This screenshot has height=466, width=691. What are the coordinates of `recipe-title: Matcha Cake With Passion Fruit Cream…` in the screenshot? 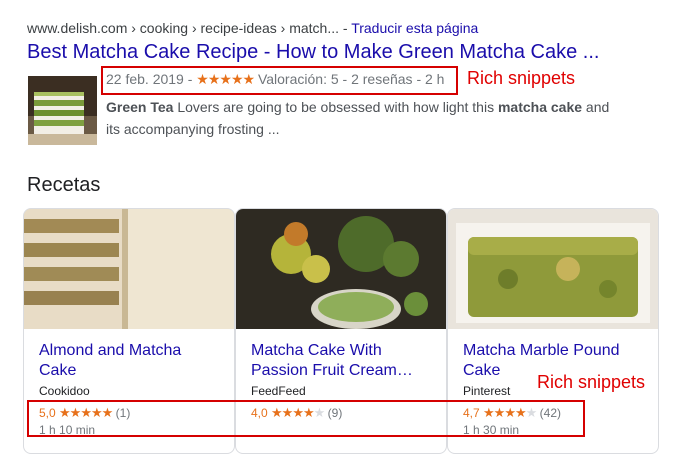 It's located at (341, 361).